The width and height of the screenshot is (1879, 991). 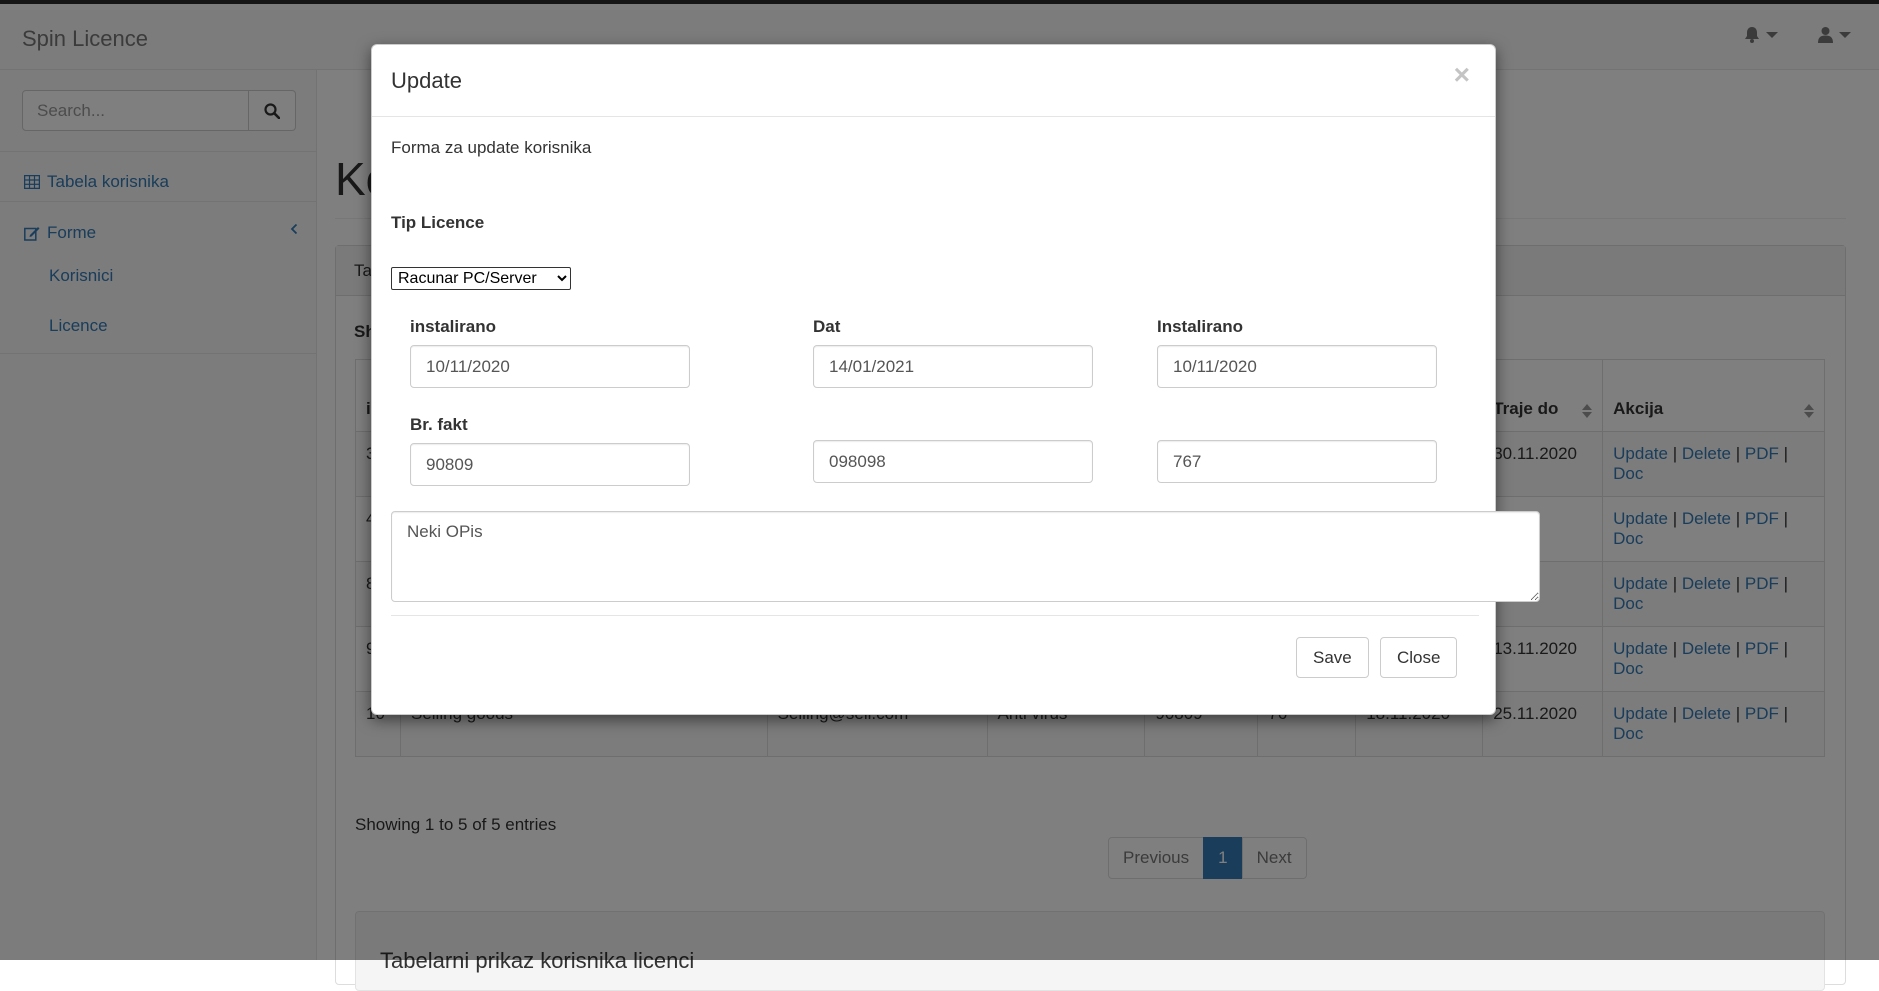 What do you see at coordinates (491, 147) in the screenshot?
I see `form-intro: Forma za update korisnika` at bounding box center [491, 147].